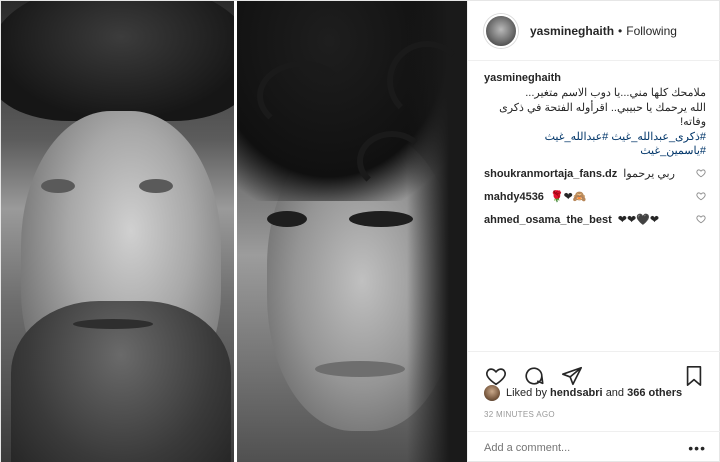 The width and height of the screenshot is (720, 462). I want to click on comment-icon, so click(534, 376).